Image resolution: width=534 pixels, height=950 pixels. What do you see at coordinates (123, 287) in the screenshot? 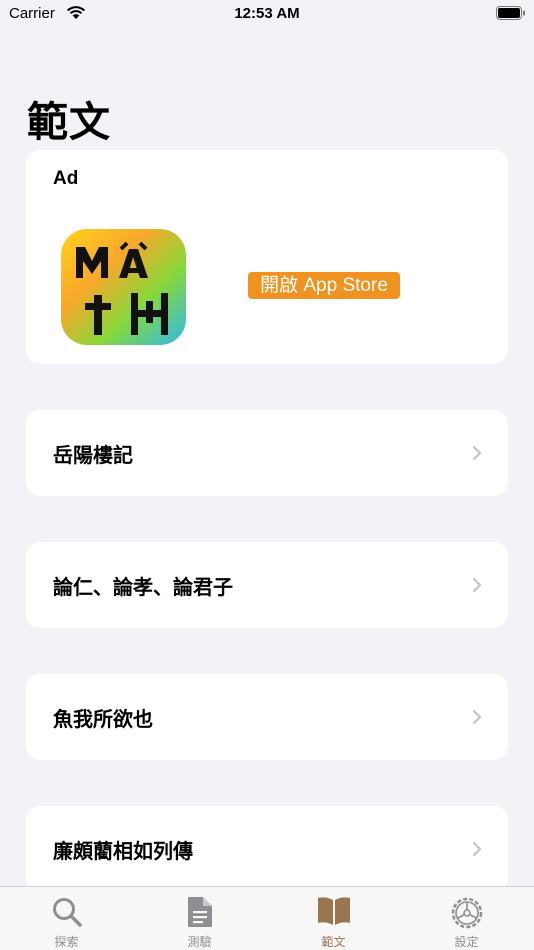
I see `math-app-icon` at bounding box center [123, 287].